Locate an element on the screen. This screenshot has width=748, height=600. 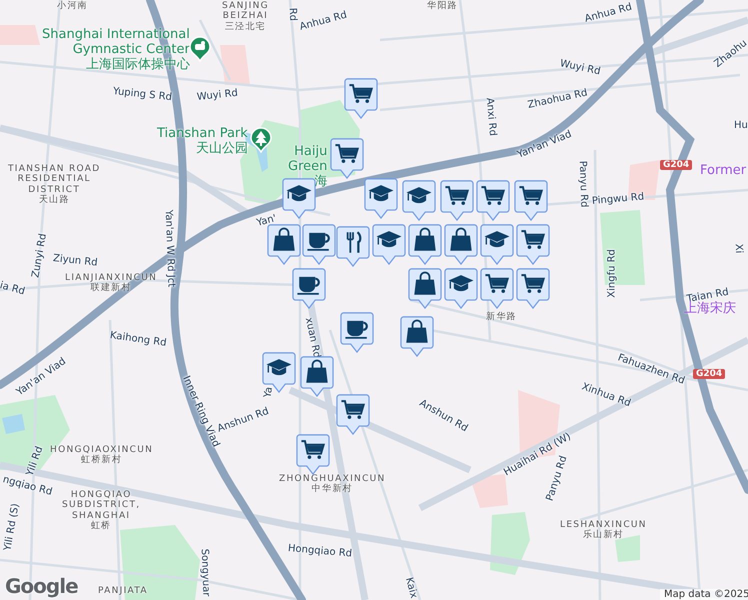
place-label: Gymnastic Center is located at coordinates (131, 49).